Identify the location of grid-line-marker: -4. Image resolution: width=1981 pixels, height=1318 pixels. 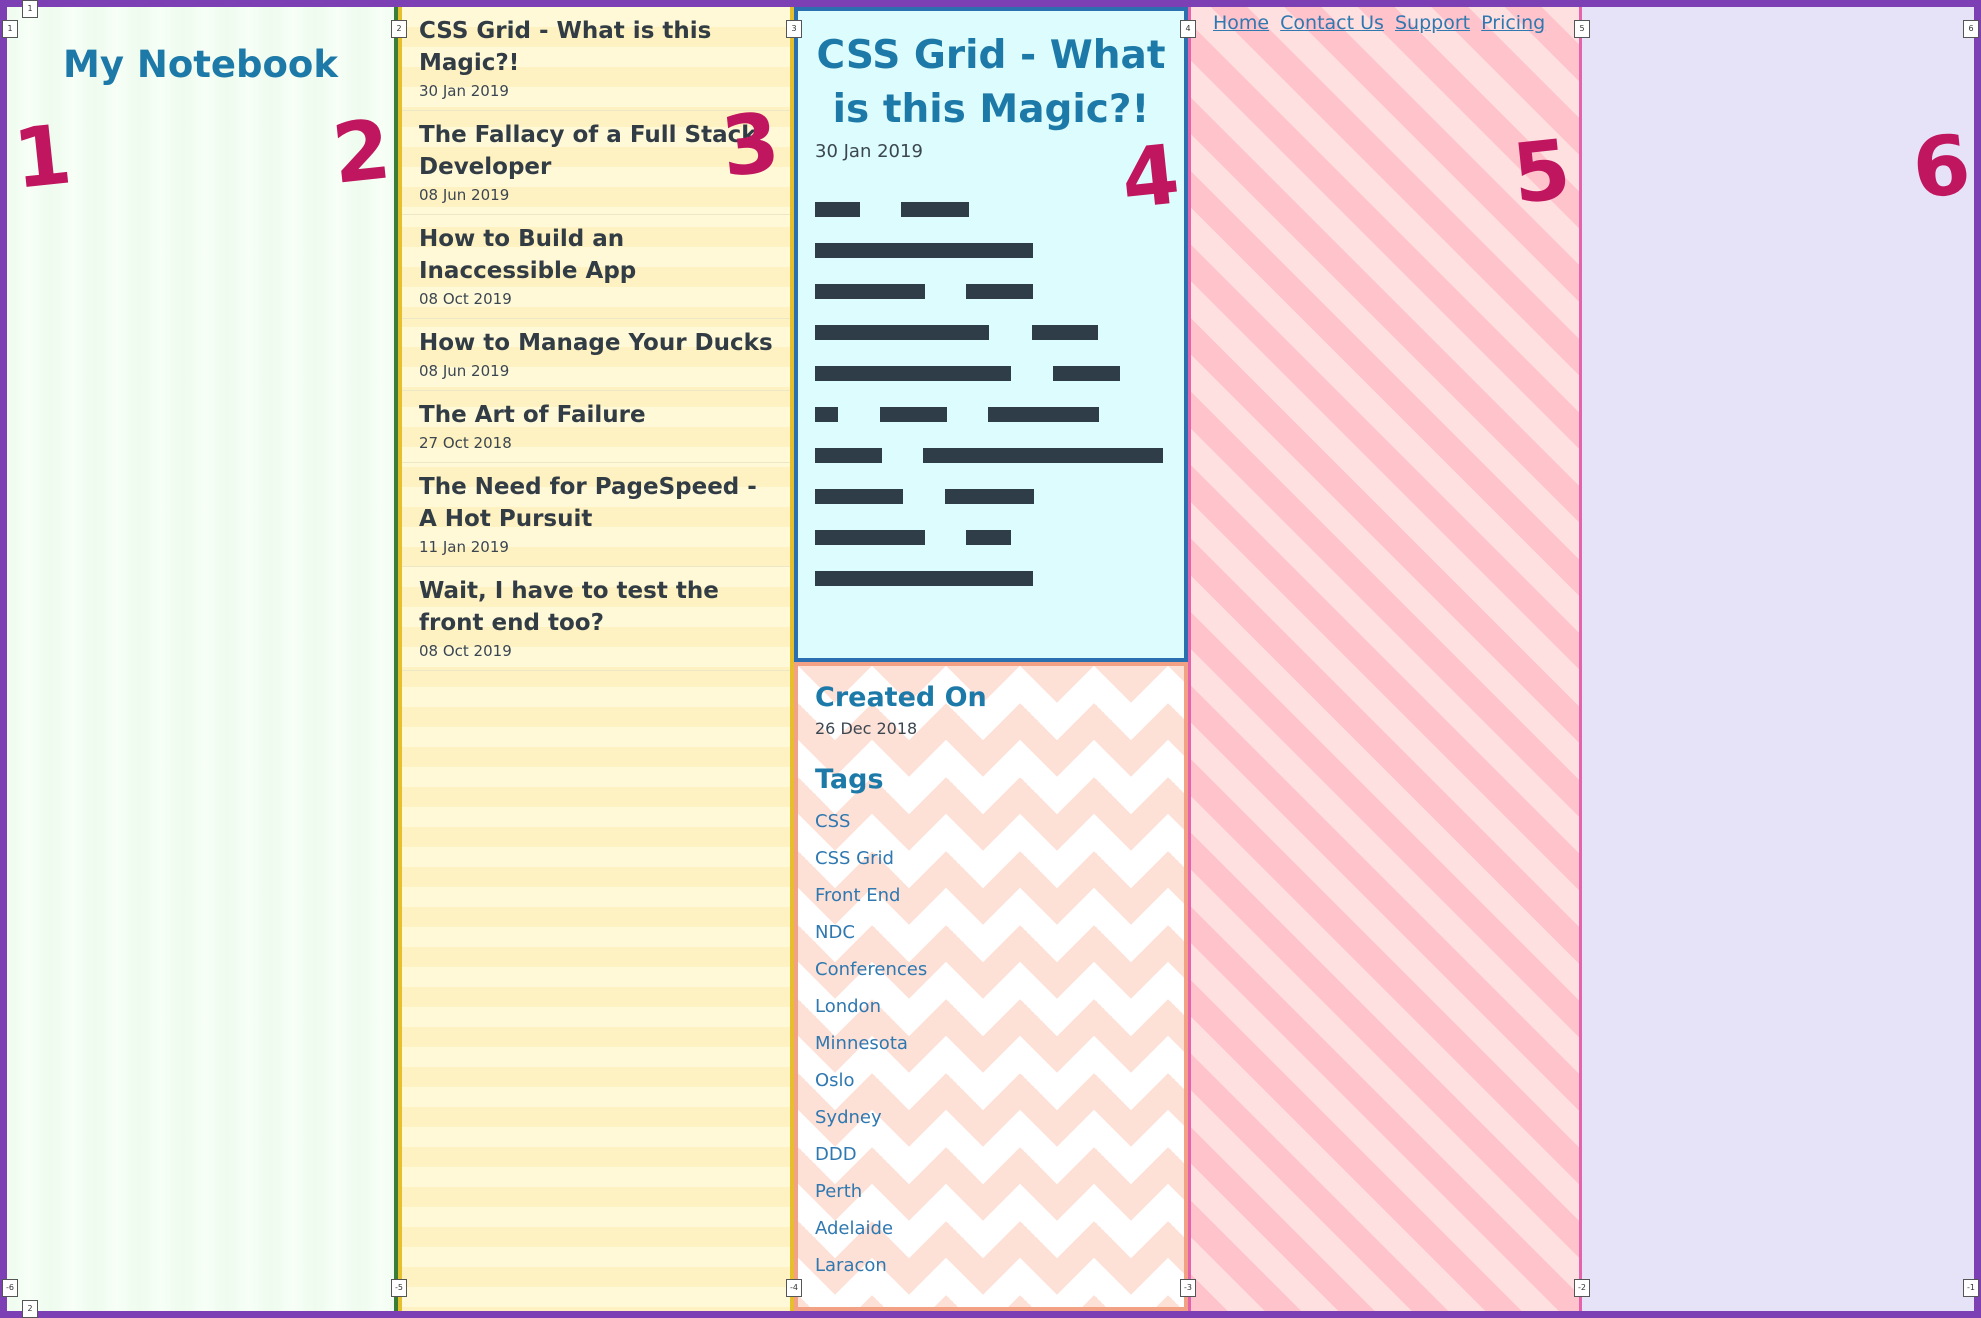
(794, 1288).